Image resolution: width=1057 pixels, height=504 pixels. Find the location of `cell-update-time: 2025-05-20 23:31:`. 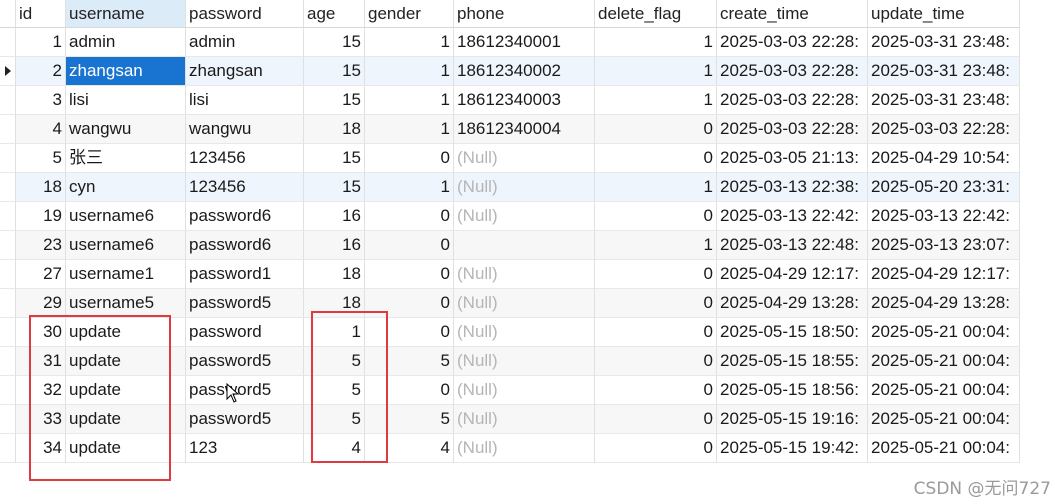

cell-update-time: 2025-05-20 23:31: is located at coordinates (944, 187).